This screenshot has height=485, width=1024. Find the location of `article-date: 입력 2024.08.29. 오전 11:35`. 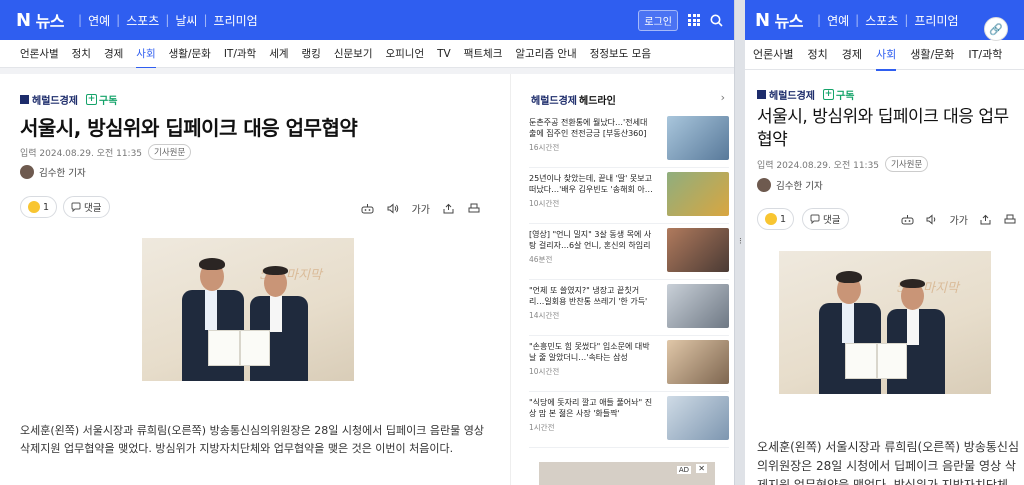

article-date: 입력 2024.08.29. 오전 11:35 is located at coordinates (81, 153).